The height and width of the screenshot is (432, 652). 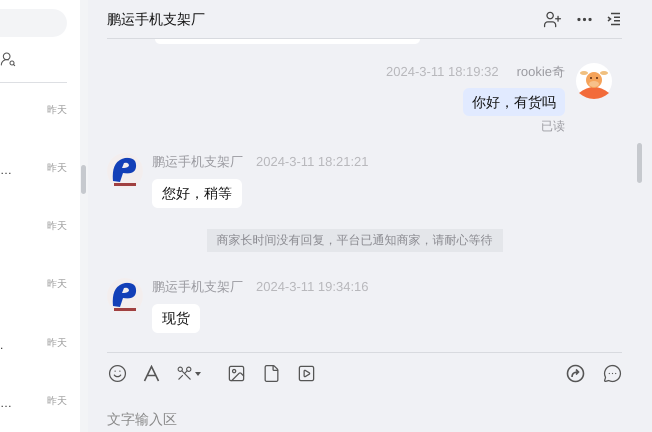 What do you see at coordinates (156, 19) in the screenshot?
I see `chat-title: 鹏运手机支架厂` at bounding box center [156, 19].